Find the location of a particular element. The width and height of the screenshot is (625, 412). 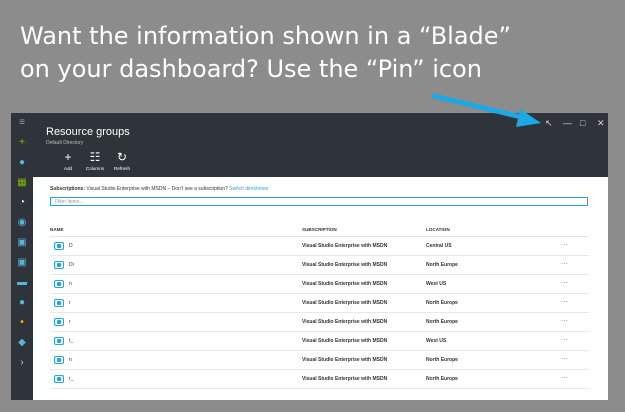

annotation-arrow-svg is located at coordinates (485, 110).